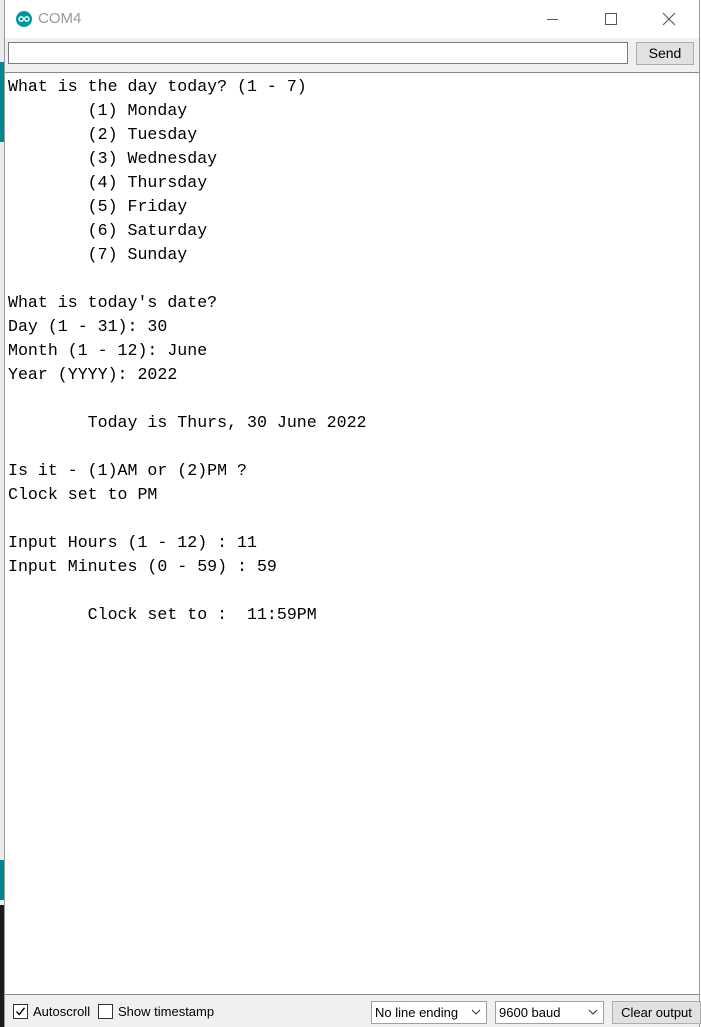 This screenshot has height=1027, width=701. Describe the element at coordinates (103, 134) in the screenshot. I see `output-line: (2) Tuesday` at that location.